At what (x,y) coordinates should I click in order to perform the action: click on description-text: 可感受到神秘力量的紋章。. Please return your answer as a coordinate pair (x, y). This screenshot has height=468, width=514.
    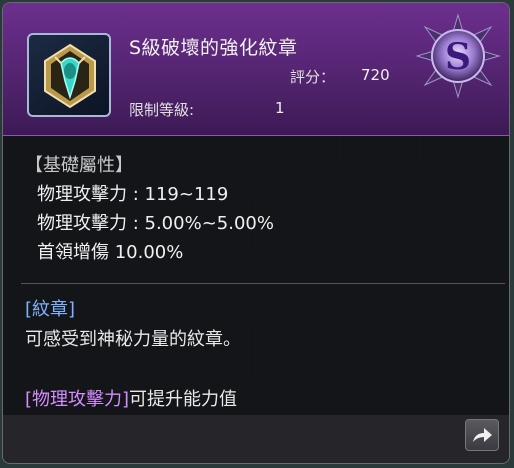
    Looking at the image, I should click on (133, 339).